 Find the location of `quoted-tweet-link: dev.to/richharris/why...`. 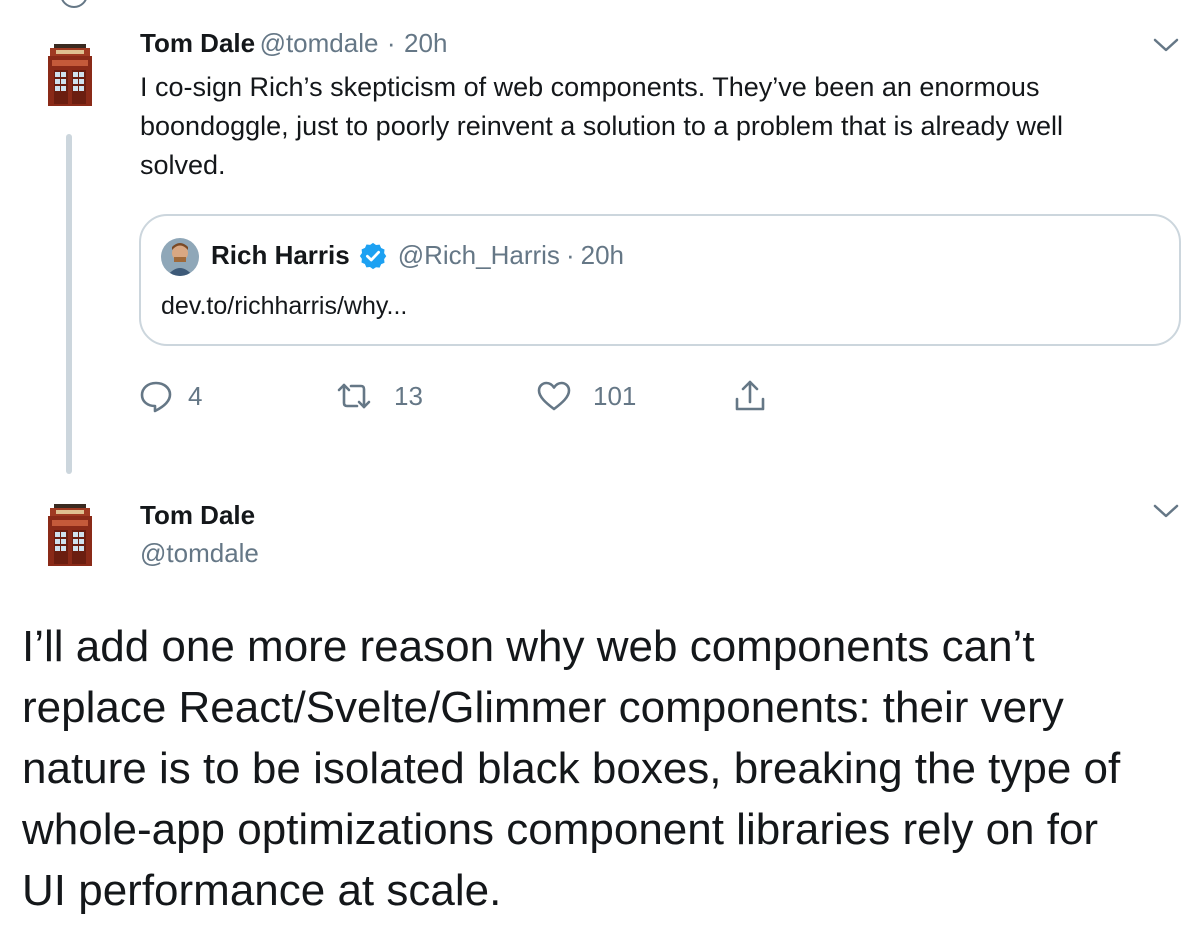

quoted-tweet-link: dev.to/richharris/why... is located at coordinates (284, 306).